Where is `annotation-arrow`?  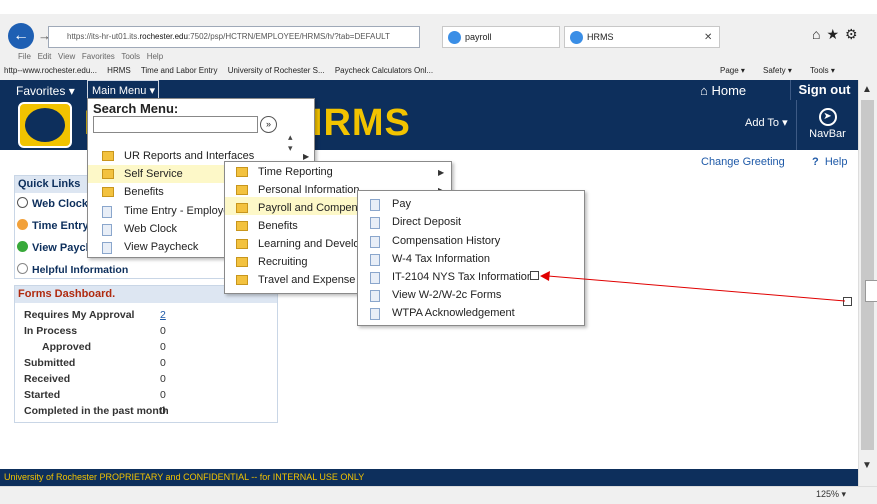
annotation-arrow is located at coordinates (693, 286).